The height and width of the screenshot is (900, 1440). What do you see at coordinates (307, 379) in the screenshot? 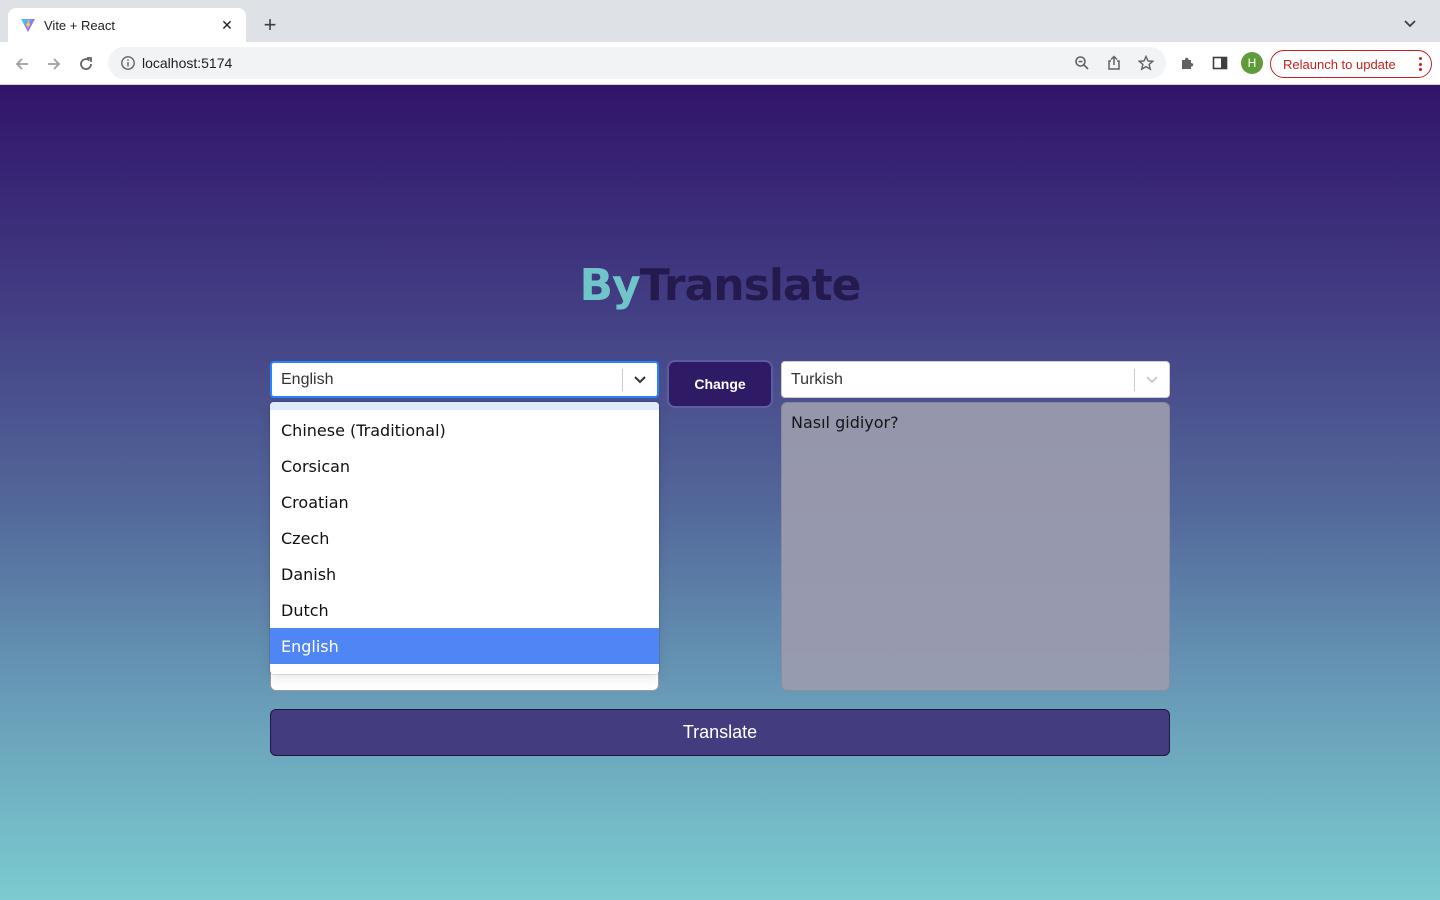
I see `source-language-value: English` at bounding box center [307, 379].